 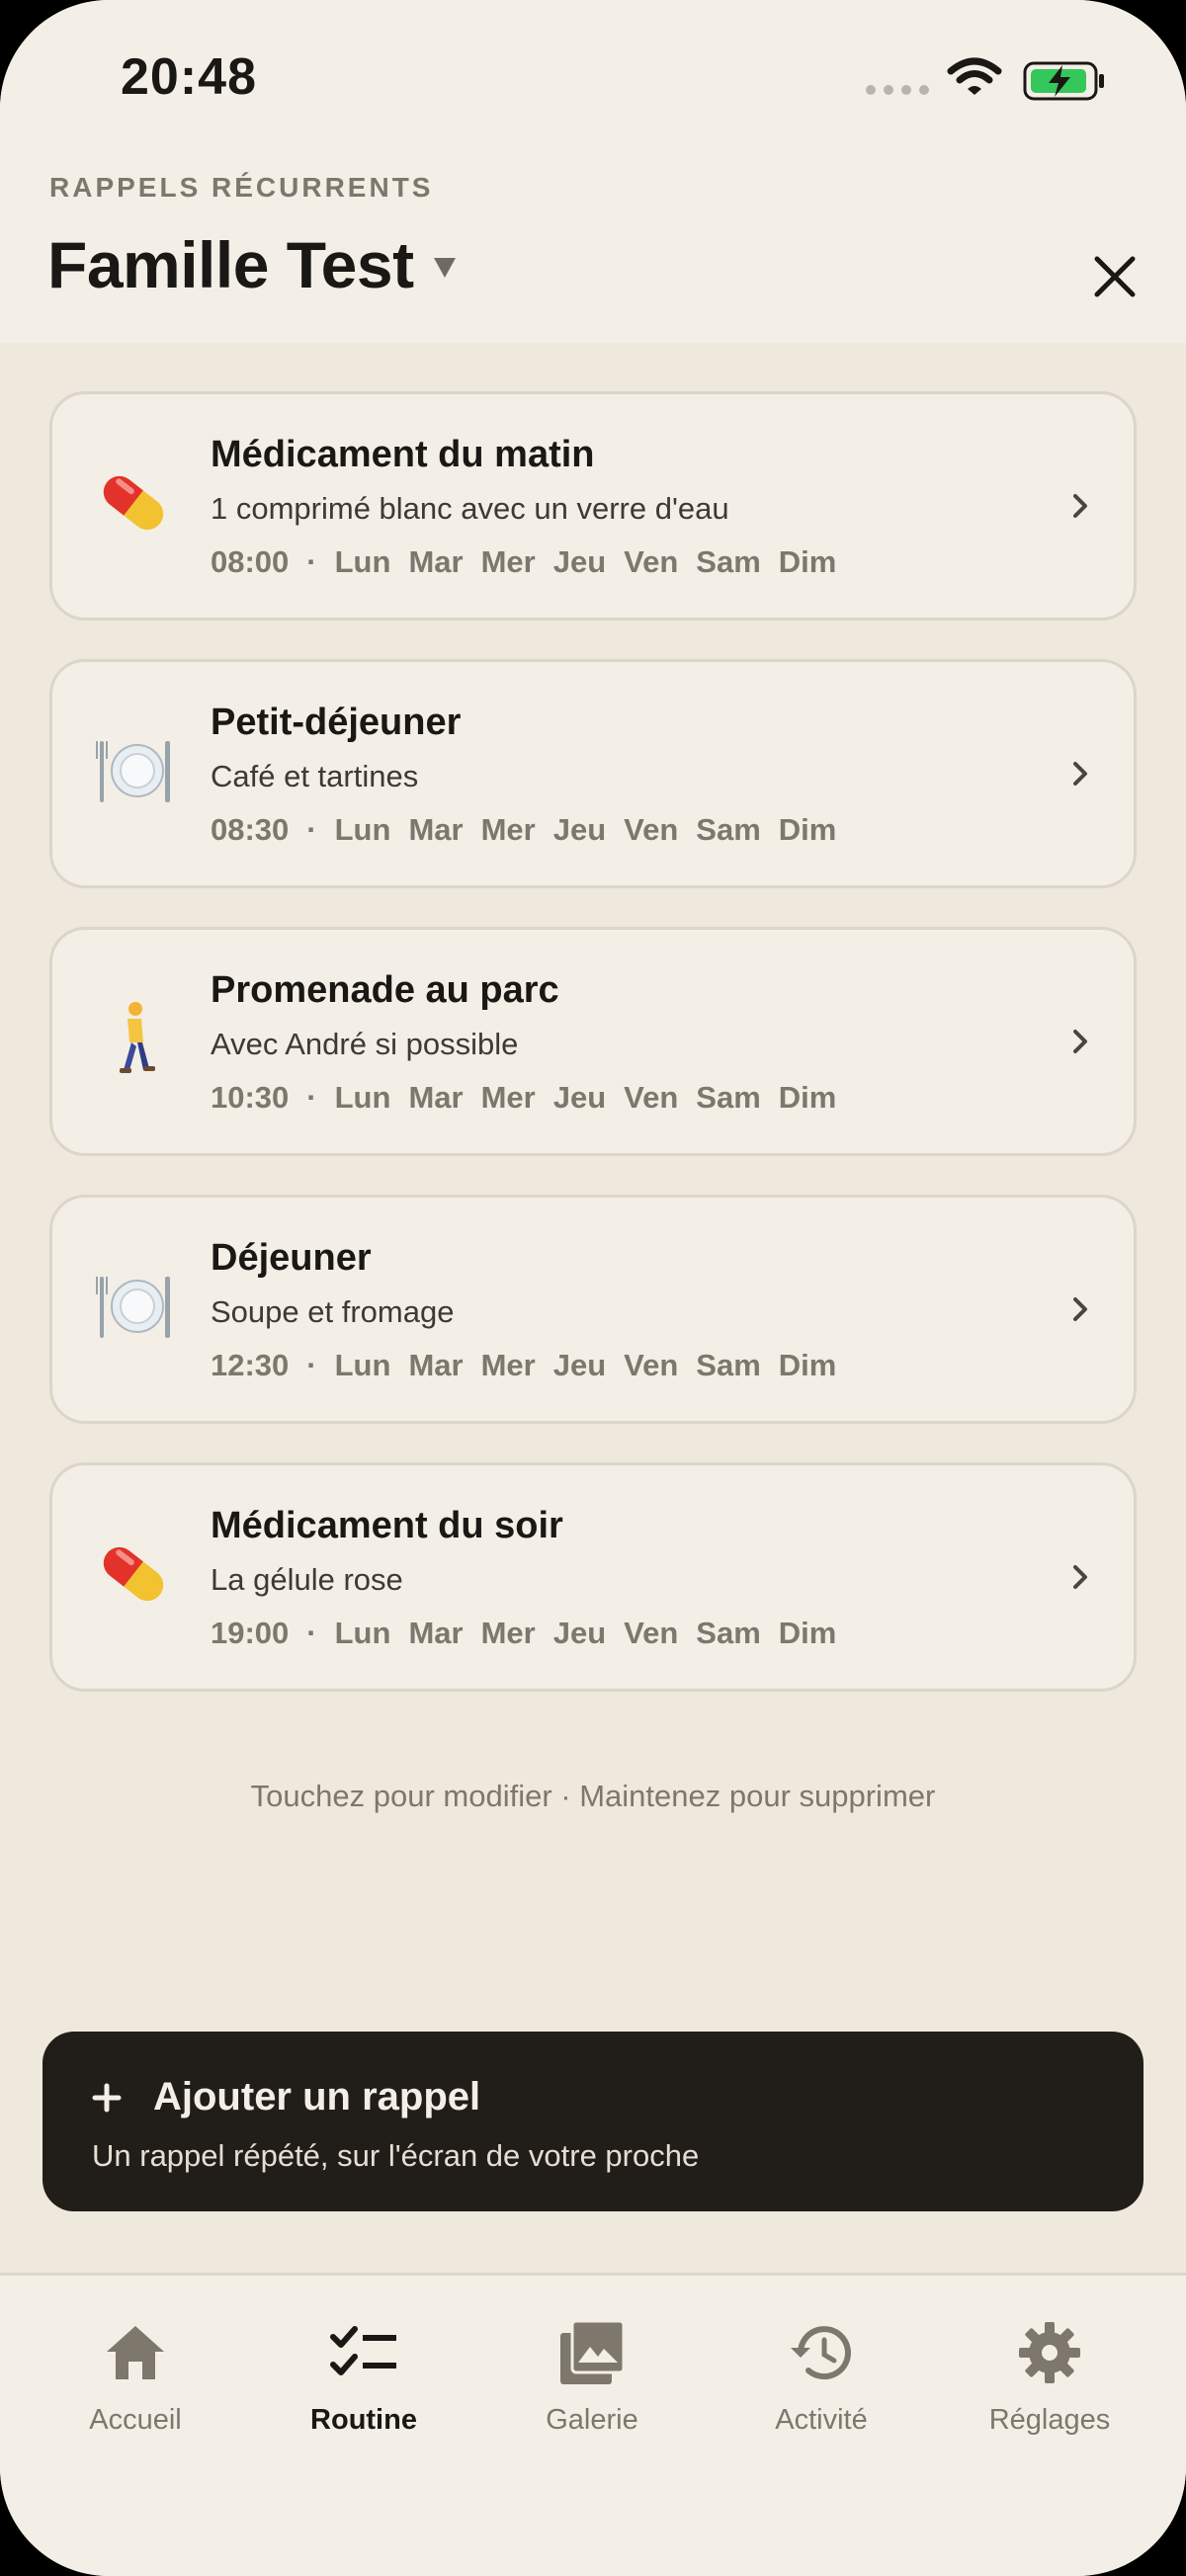 I want to click on tab-activite: Activité, so click(x=821, y=2376).